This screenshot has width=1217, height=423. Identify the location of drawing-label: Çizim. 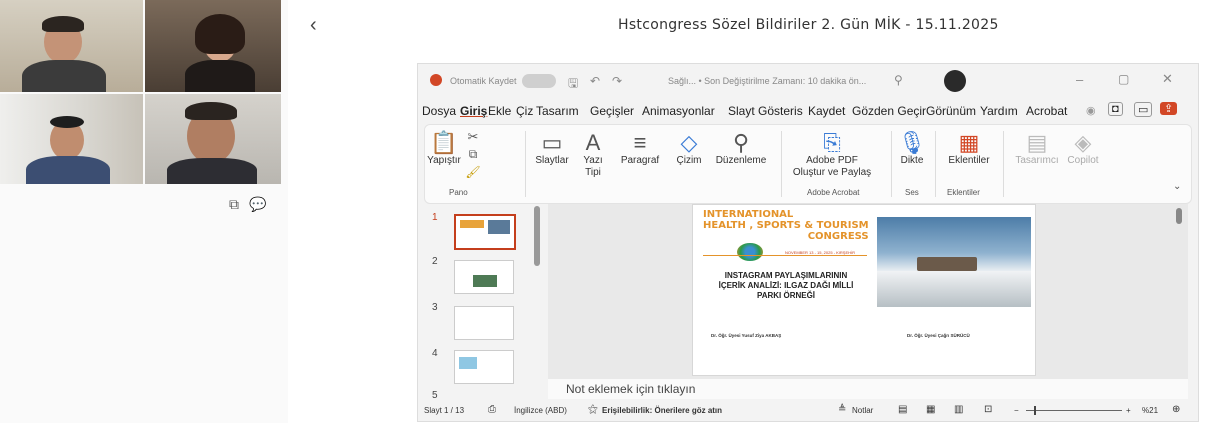
(689, 160).